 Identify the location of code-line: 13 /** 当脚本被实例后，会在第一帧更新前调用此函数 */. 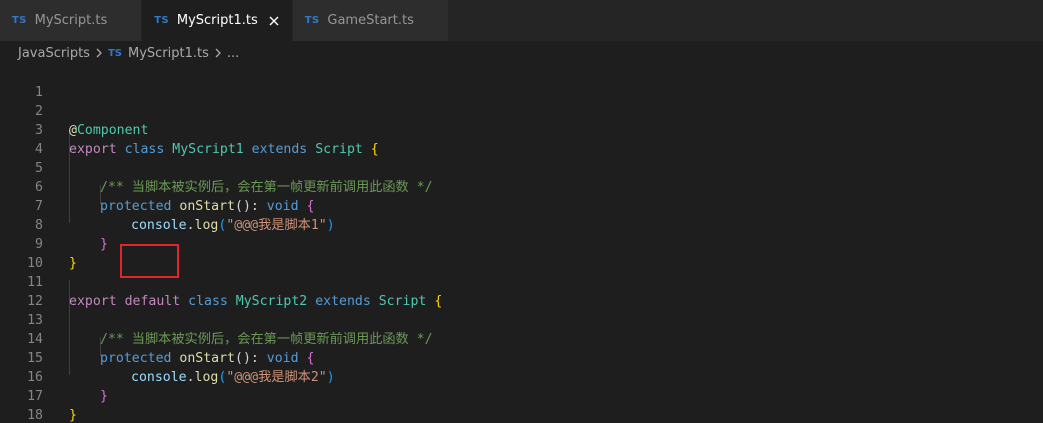
(521, 319).